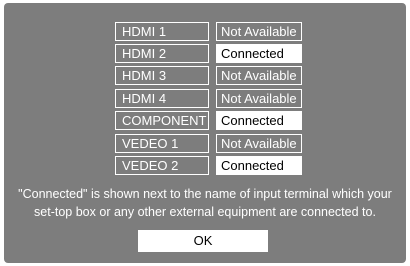  Describe the element at coordinates (162, 165) in the screenshot. I see `input-name: VEDEO 2` at that location.